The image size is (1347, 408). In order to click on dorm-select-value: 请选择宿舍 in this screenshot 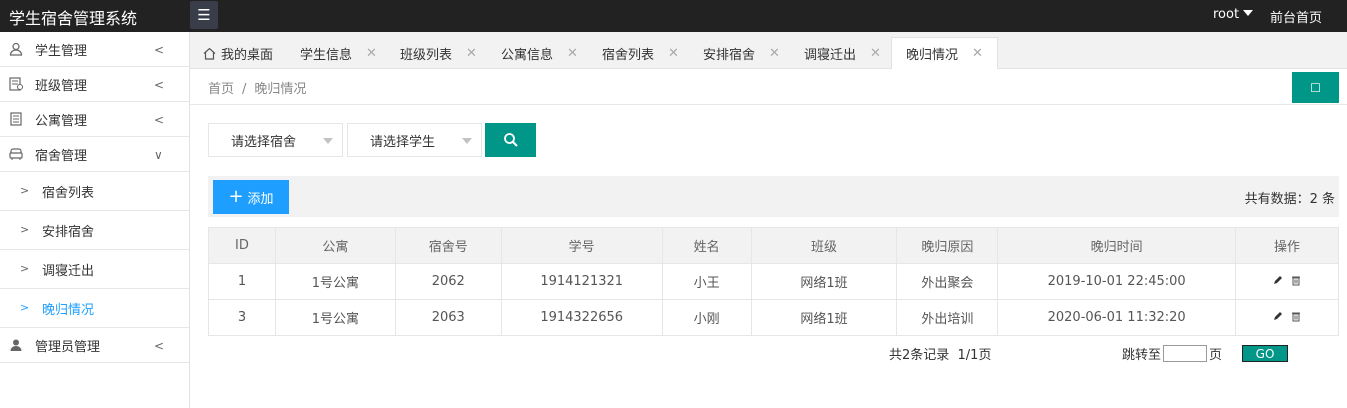, I will do `click(264, 142)`.